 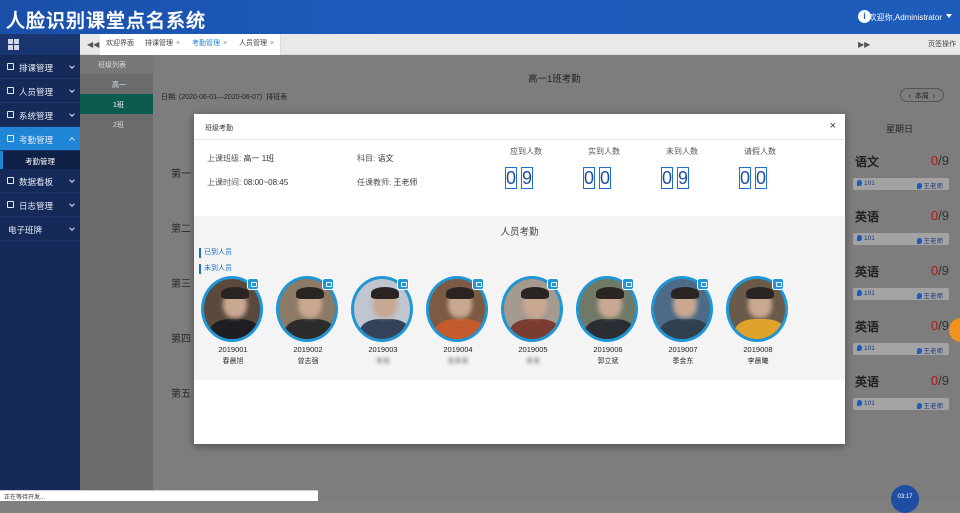 I want to click on dashboard-icon, so click(x=10, y=180).